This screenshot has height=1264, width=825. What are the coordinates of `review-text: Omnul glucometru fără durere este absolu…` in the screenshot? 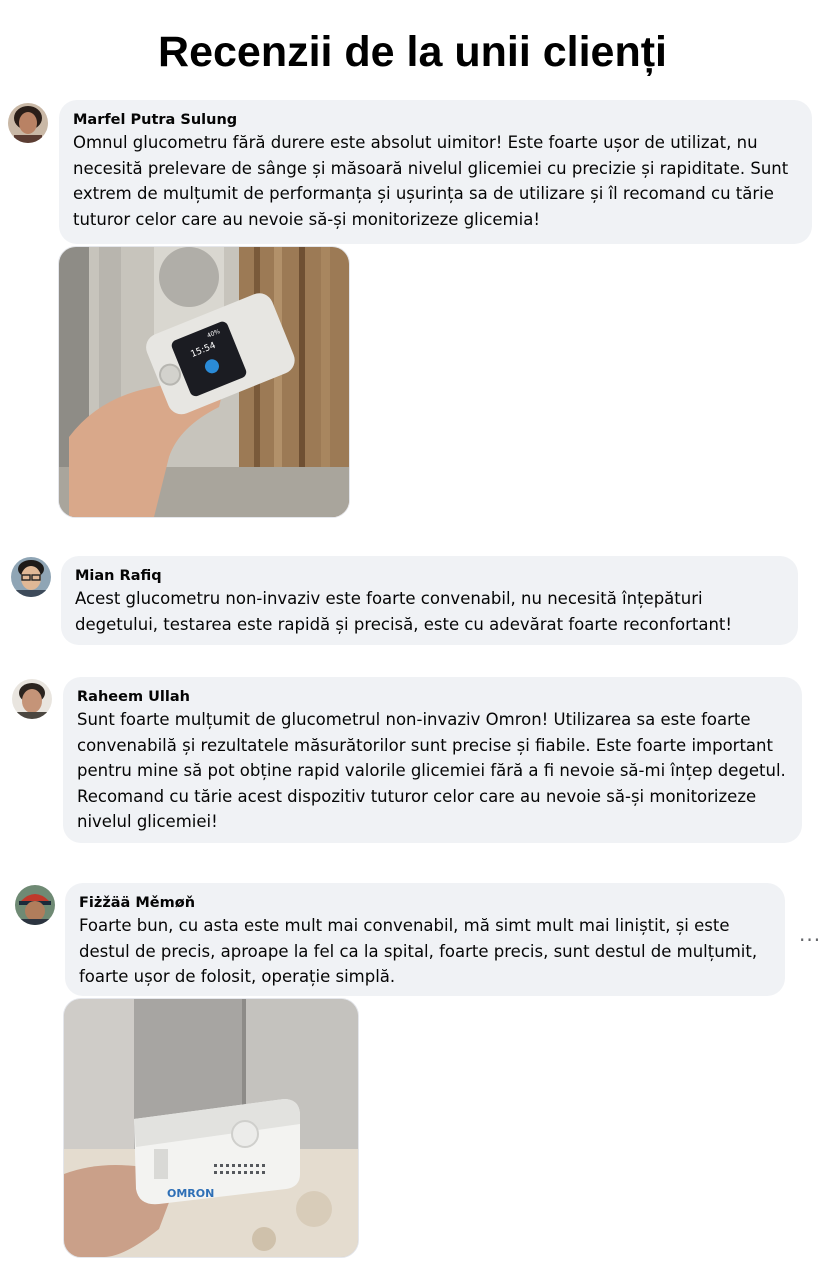 It's located at (431, 181).